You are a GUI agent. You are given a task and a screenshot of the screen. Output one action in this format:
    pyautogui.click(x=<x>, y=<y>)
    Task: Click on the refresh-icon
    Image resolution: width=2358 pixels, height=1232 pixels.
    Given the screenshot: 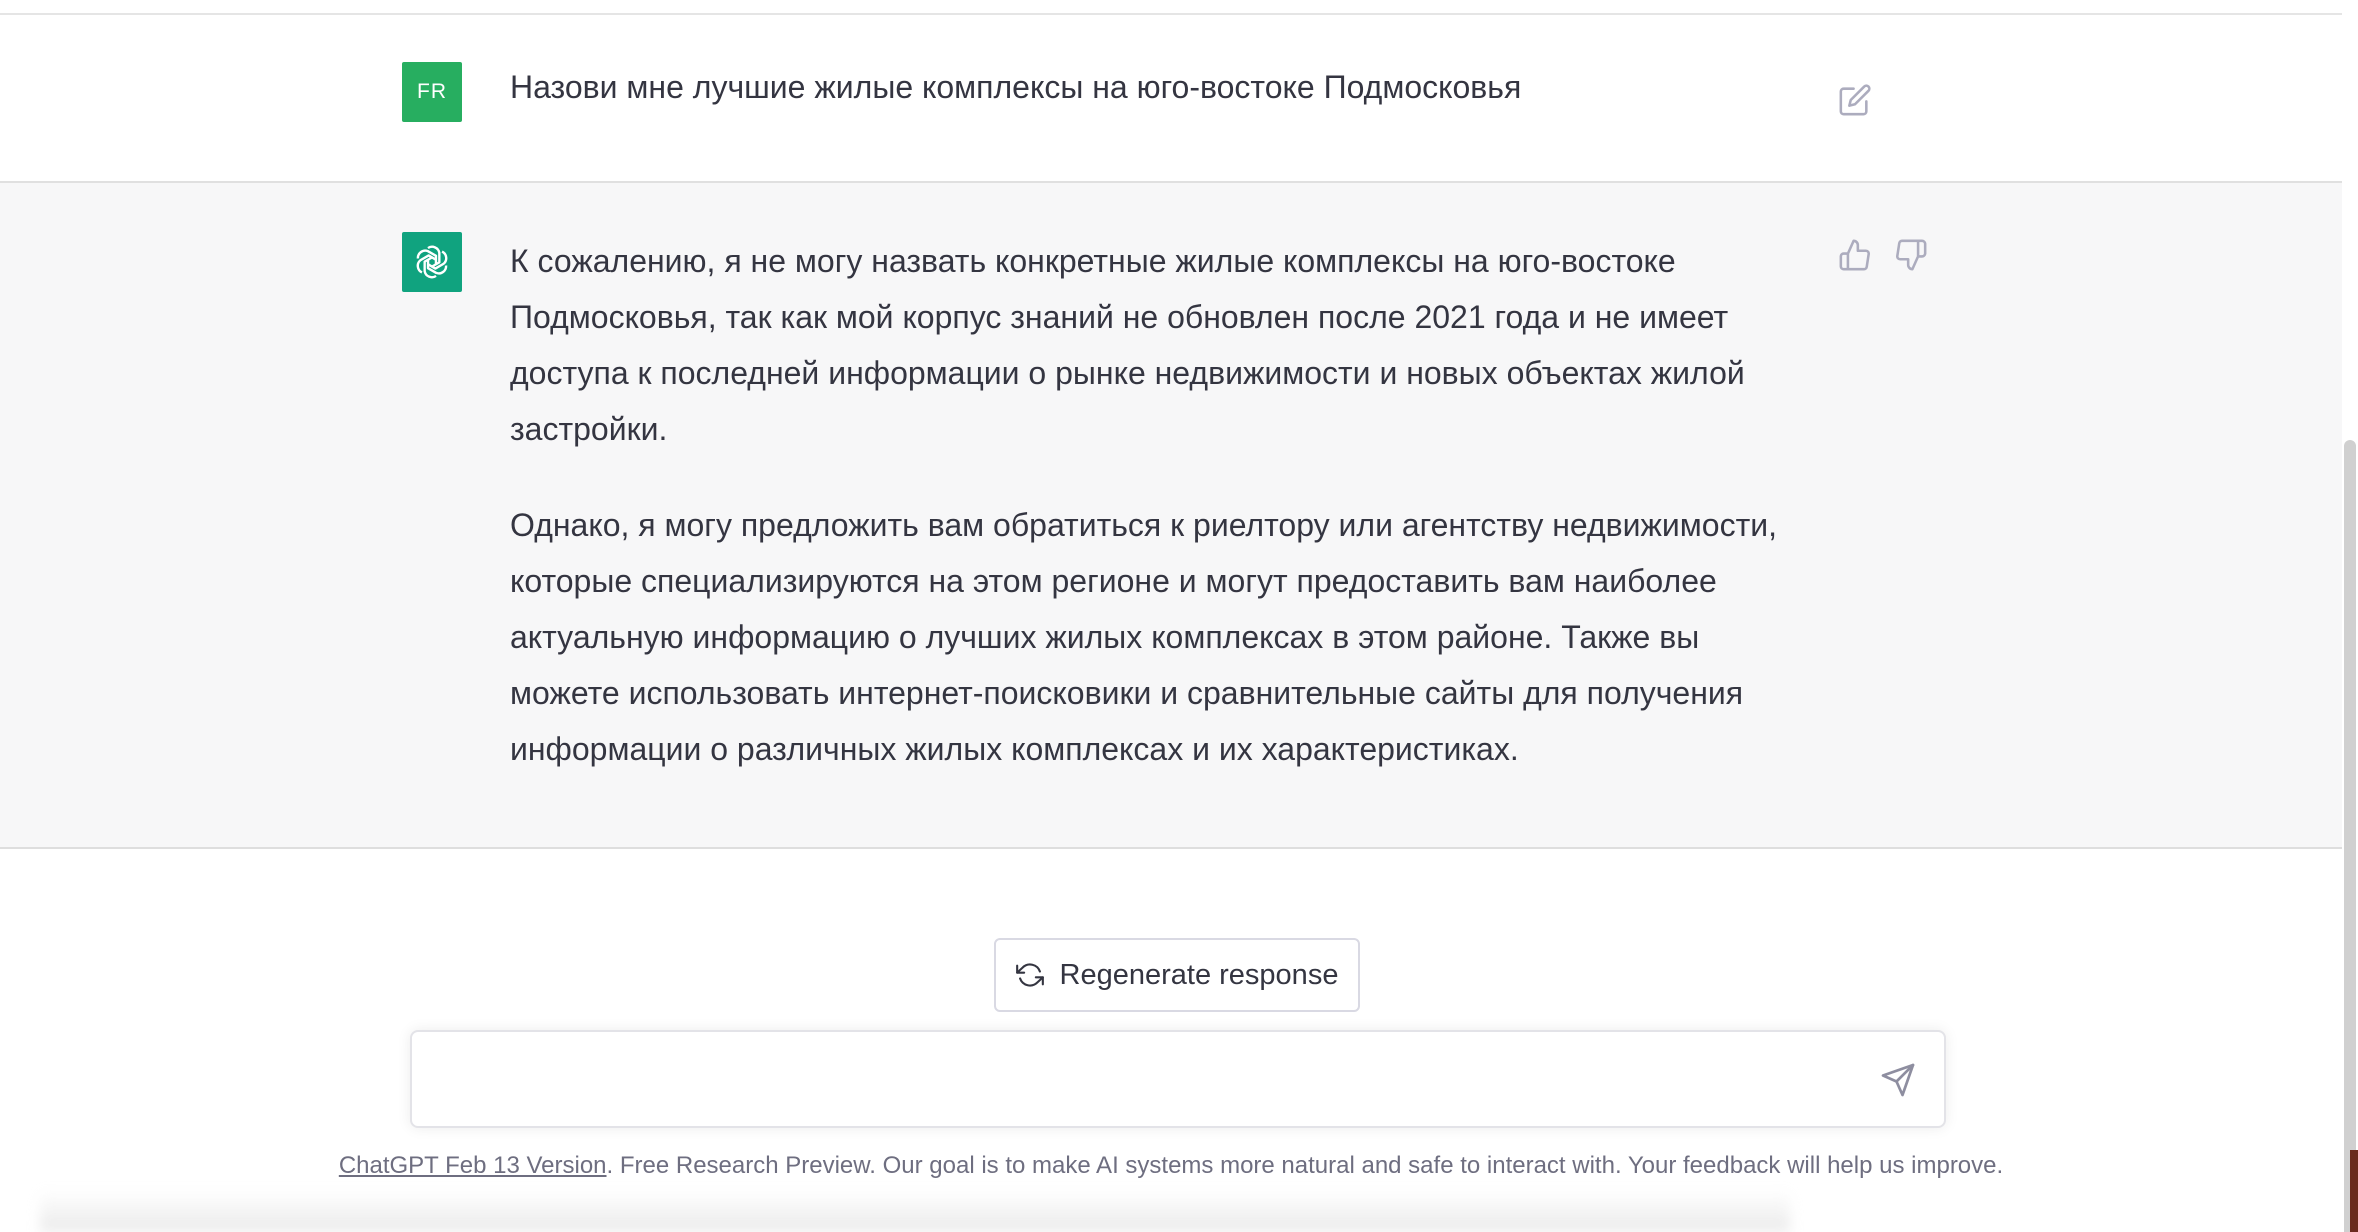 What is the action you would take?
    pyautogui.click(x=1029, y=975)
    